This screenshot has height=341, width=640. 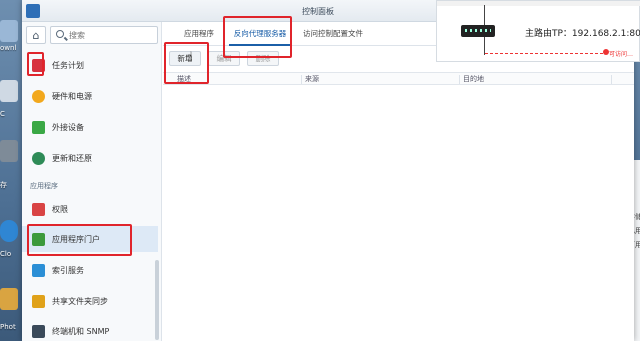 What do you see at coordinates (90, 209) in the screenshot?
I see `sidebar-item-privileges: 权限` at bounding box center [90, 209].